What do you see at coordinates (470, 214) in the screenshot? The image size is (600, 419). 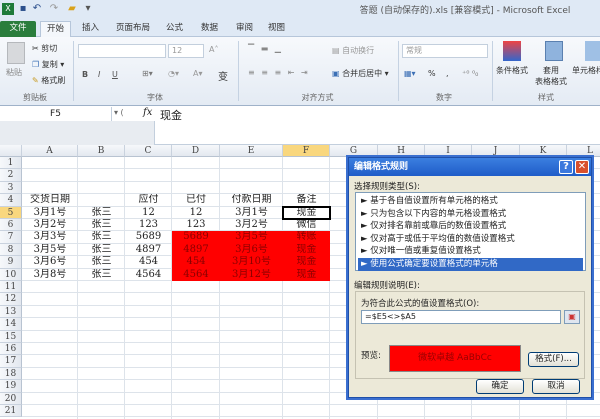 I see `rule-type-item: ► 只为包含以下内容的单元格设置格式` at bounding box center [470, 214].